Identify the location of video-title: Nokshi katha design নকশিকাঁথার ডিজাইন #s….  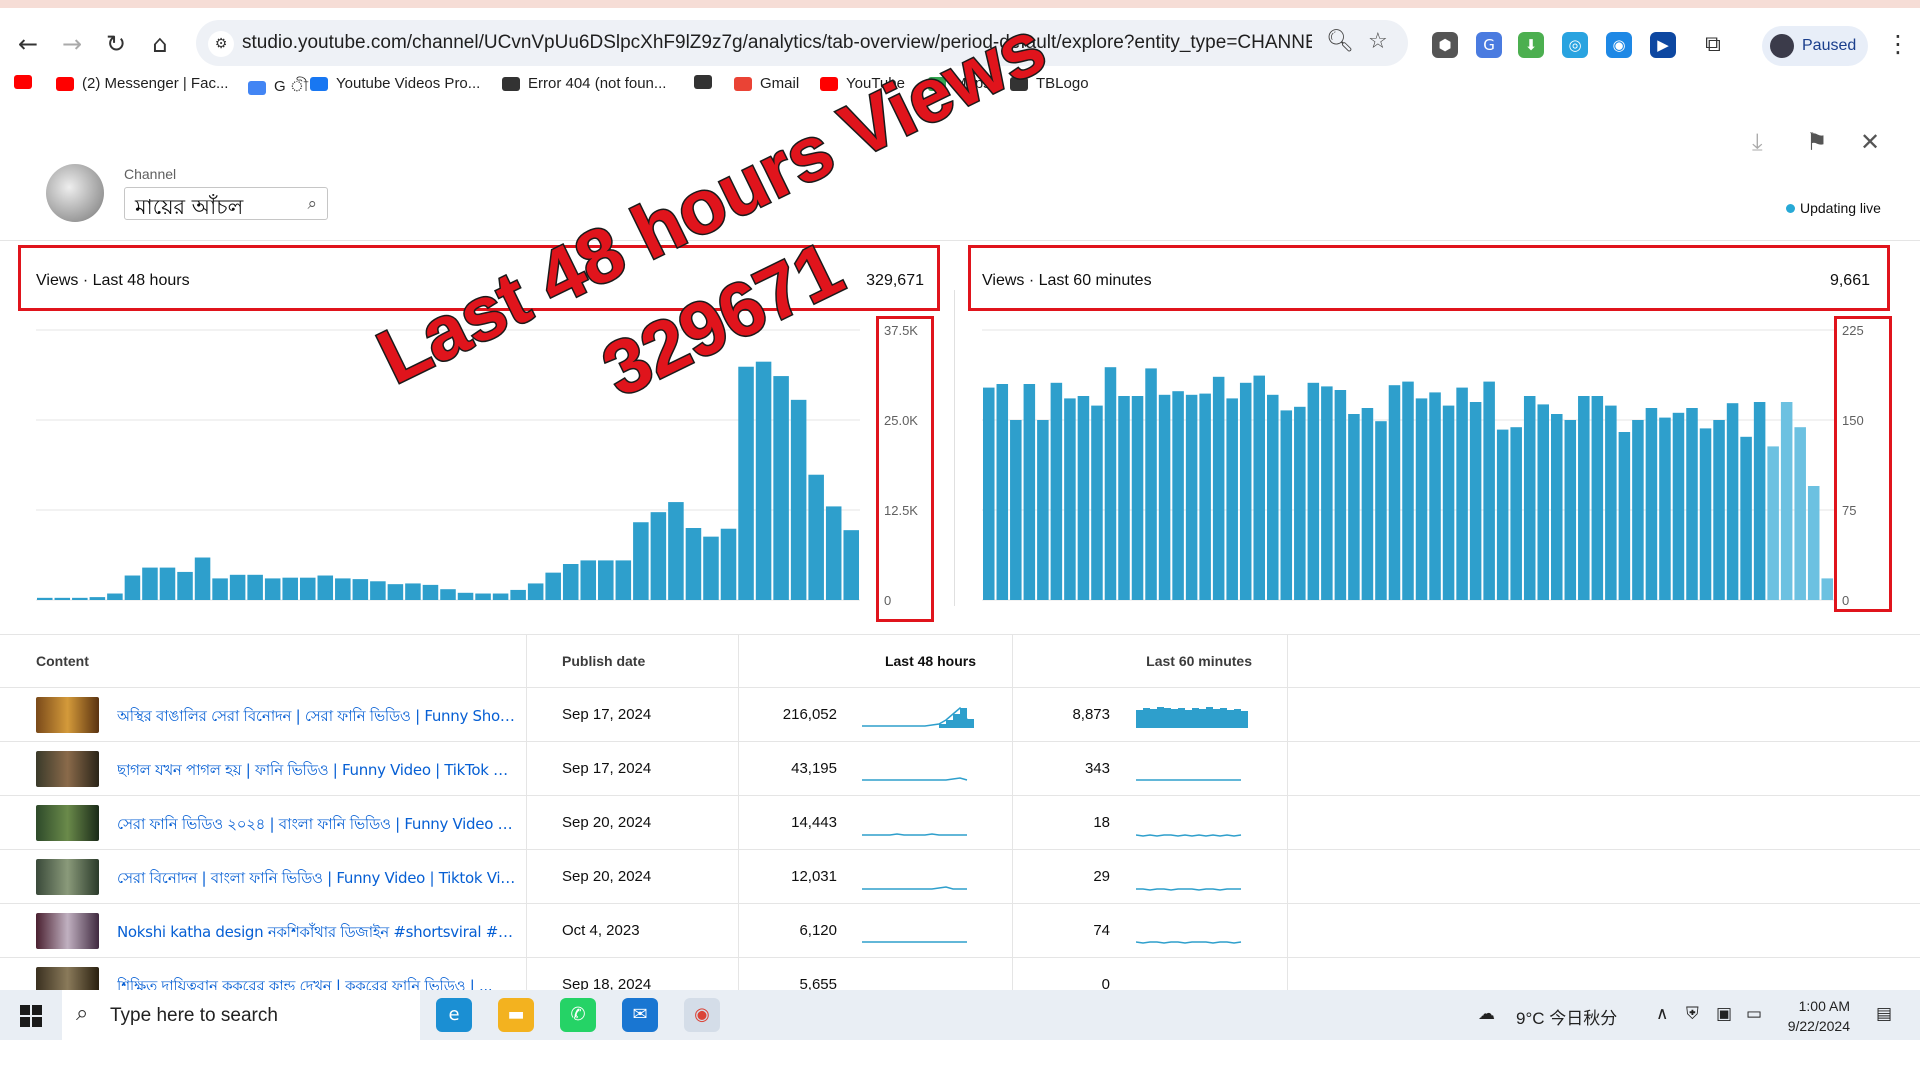
(317, 933).